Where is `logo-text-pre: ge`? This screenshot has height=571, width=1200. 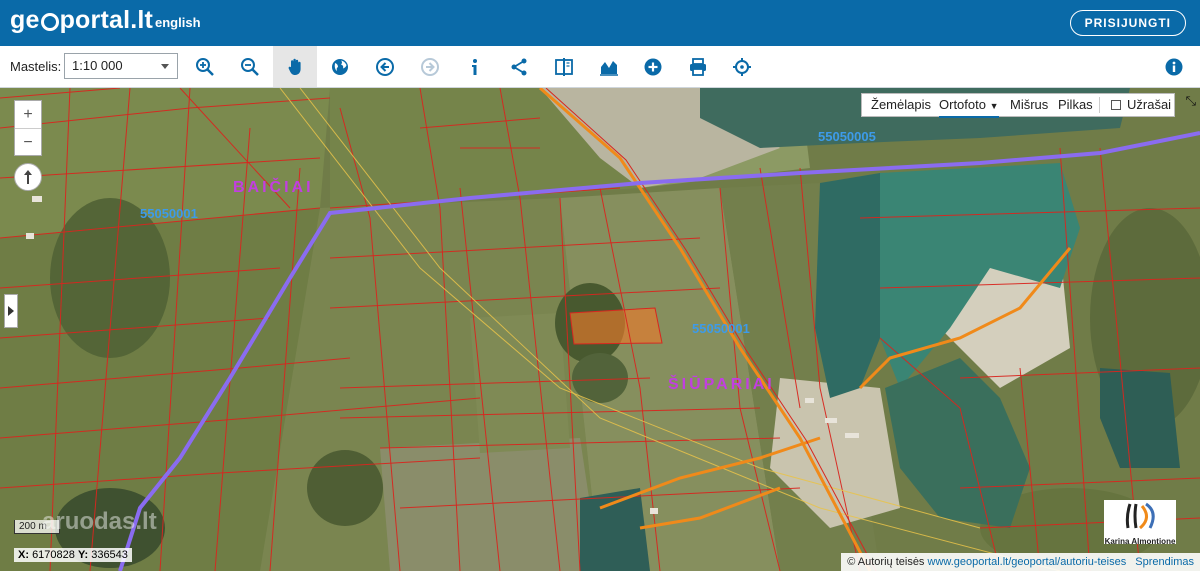
logo-text-pre: ge is located at coordinates (25, 20).